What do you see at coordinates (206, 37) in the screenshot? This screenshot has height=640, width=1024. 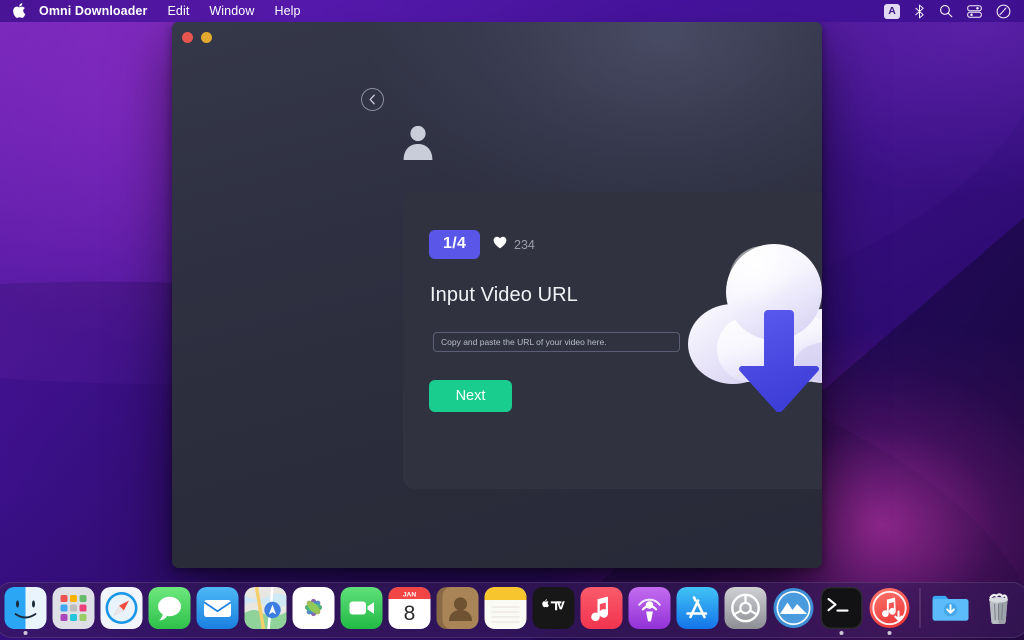 I see `minimize-button` at bounding box center [206, 37].